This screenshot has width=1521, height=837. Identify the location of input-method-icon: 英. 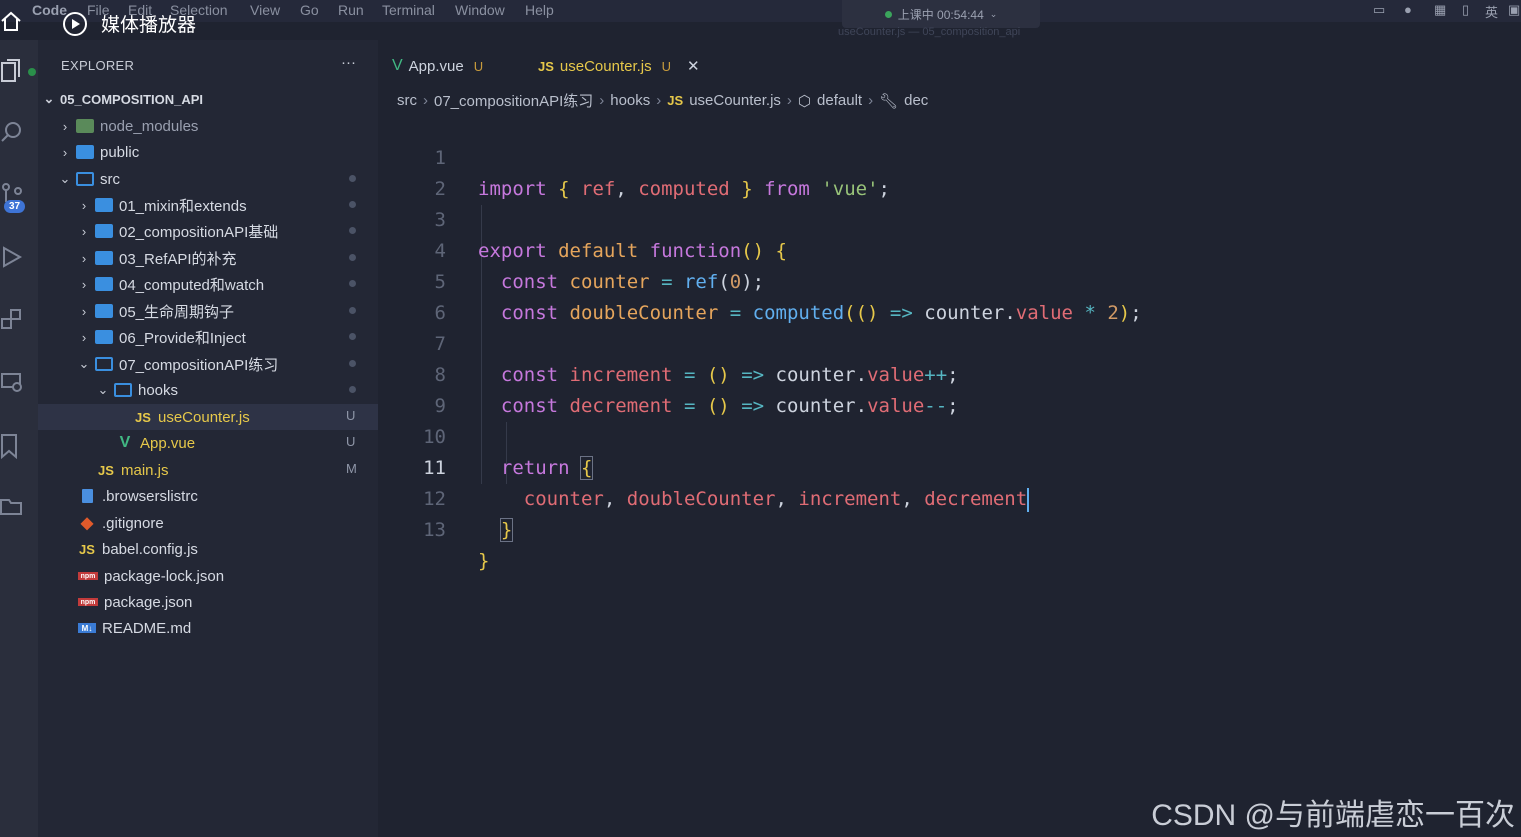
(1491, 11).